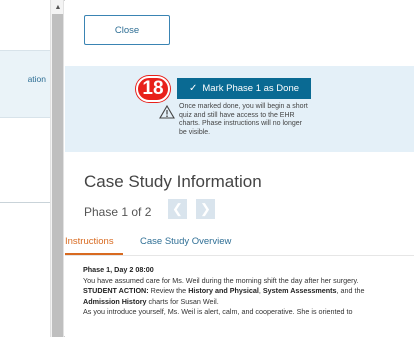 This screenshot has width=414, height=337. Describe the element at coordinates (118, 212) in the screenshot. I see `phase-indicator: Phase 1 of 2` at that location.